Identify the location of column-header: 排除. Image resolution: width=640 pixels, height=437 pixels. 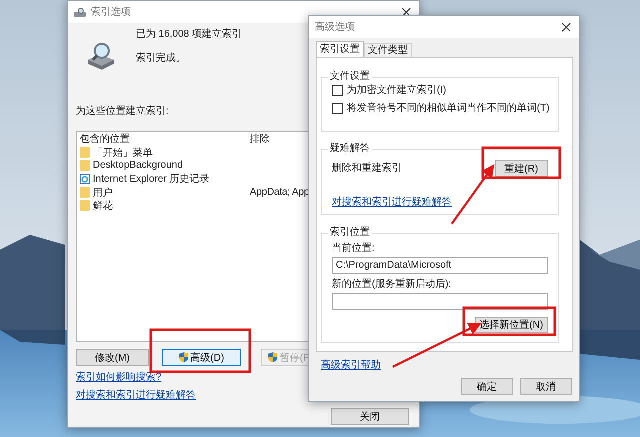
(259, 139).